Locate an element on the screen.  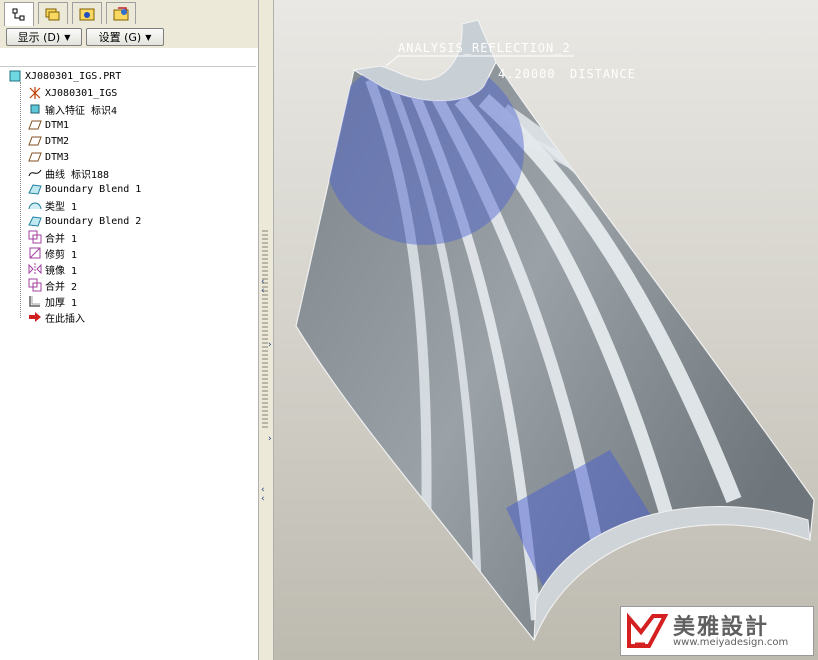
tree-item-dtm1: DTM1 is located at coordinates (48, 125).